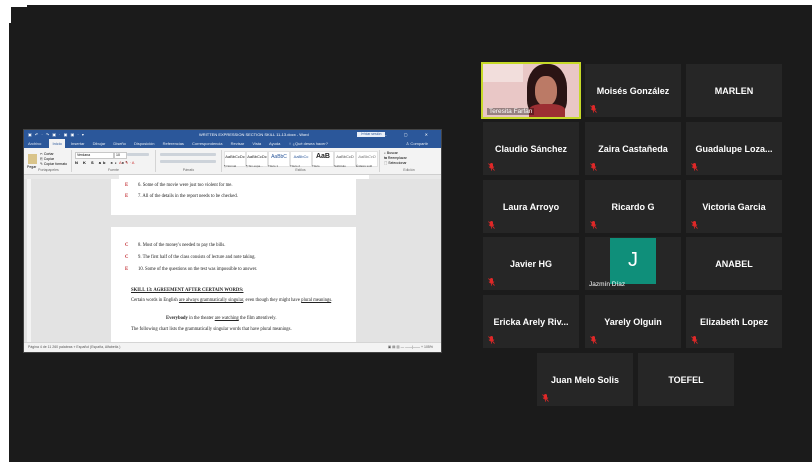 This screenshot has height=462, width=812. Describe the element at coordinates (547, 110) in the screenshot. I see `video-person-shirt` at that location.